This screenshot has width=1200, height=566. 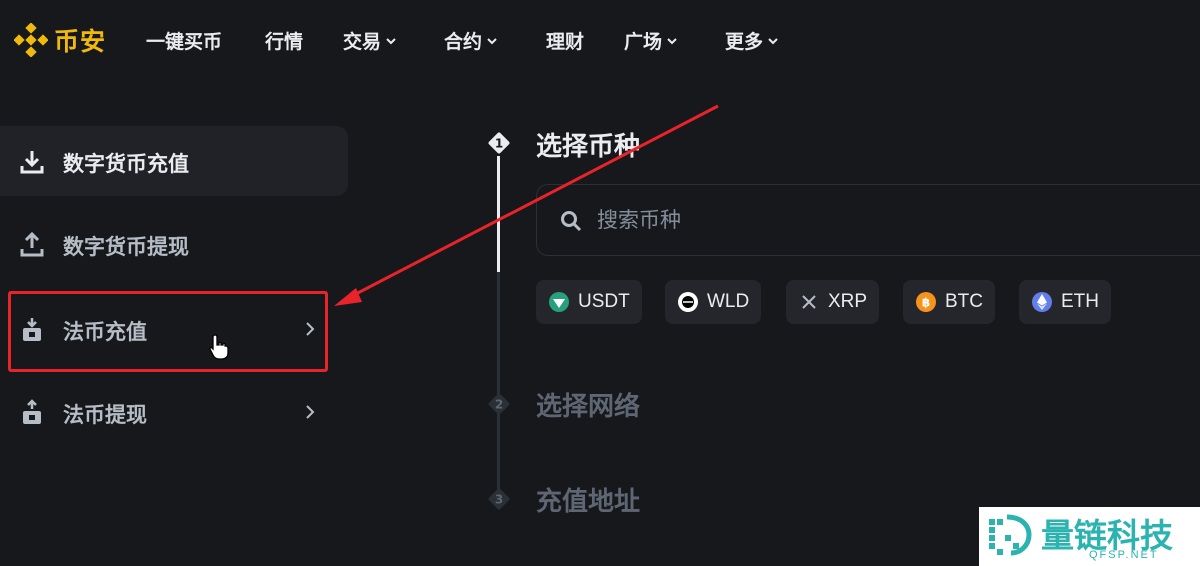 I want to click on step-title-select-network: 选择网络, so click(x=588, y=407).